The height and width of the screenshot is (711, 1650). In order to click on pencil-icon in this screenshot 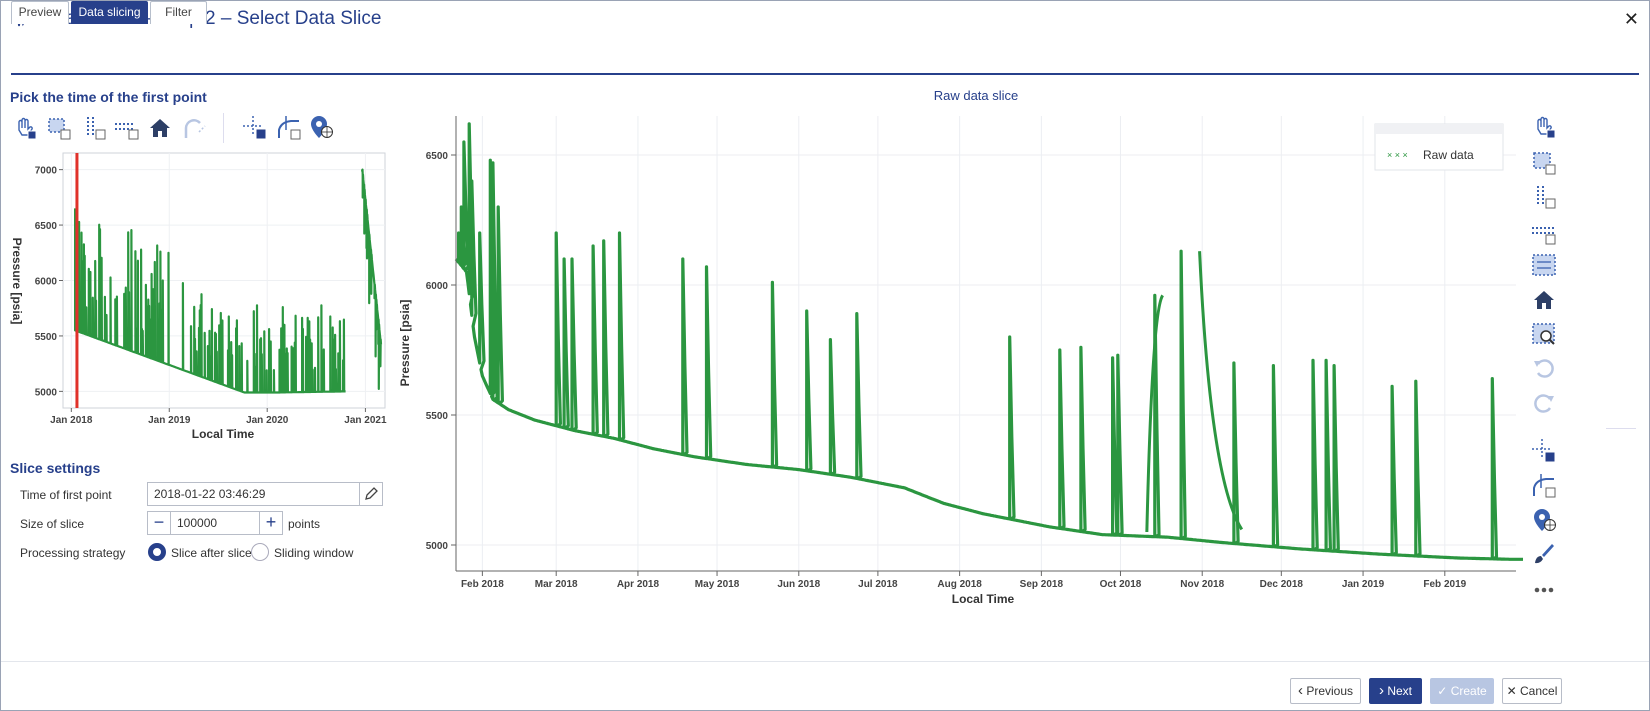, I will do `click(371, 493)`.